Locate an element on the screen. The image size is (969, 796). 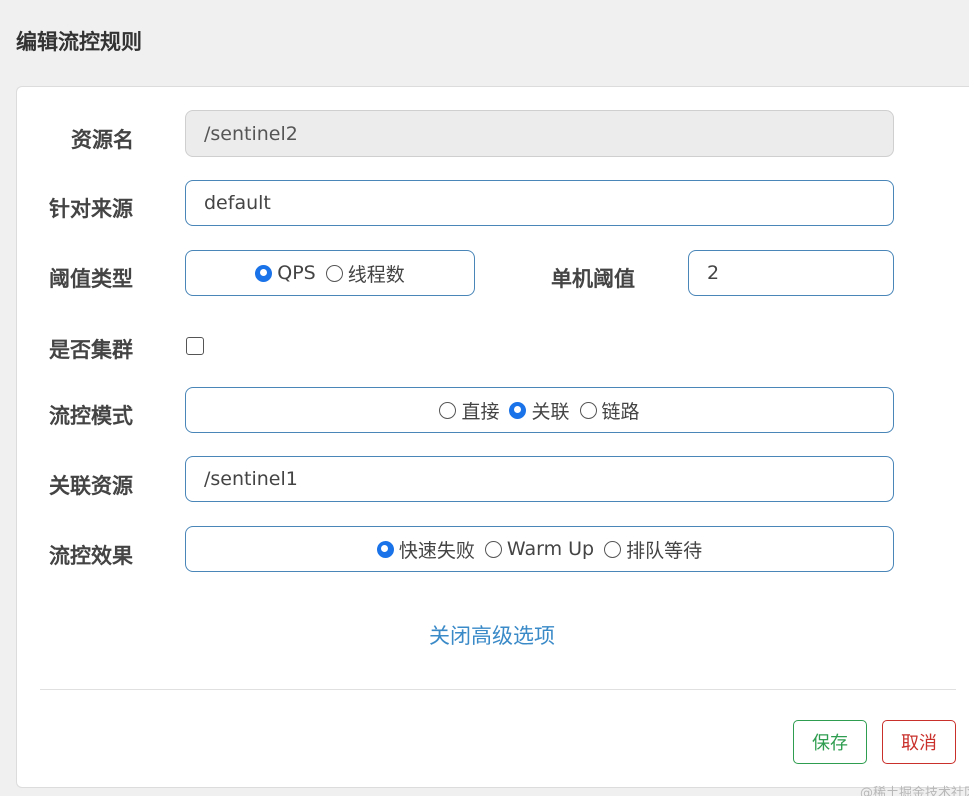
limit-app-input: default is located at coordinates (539, 203).